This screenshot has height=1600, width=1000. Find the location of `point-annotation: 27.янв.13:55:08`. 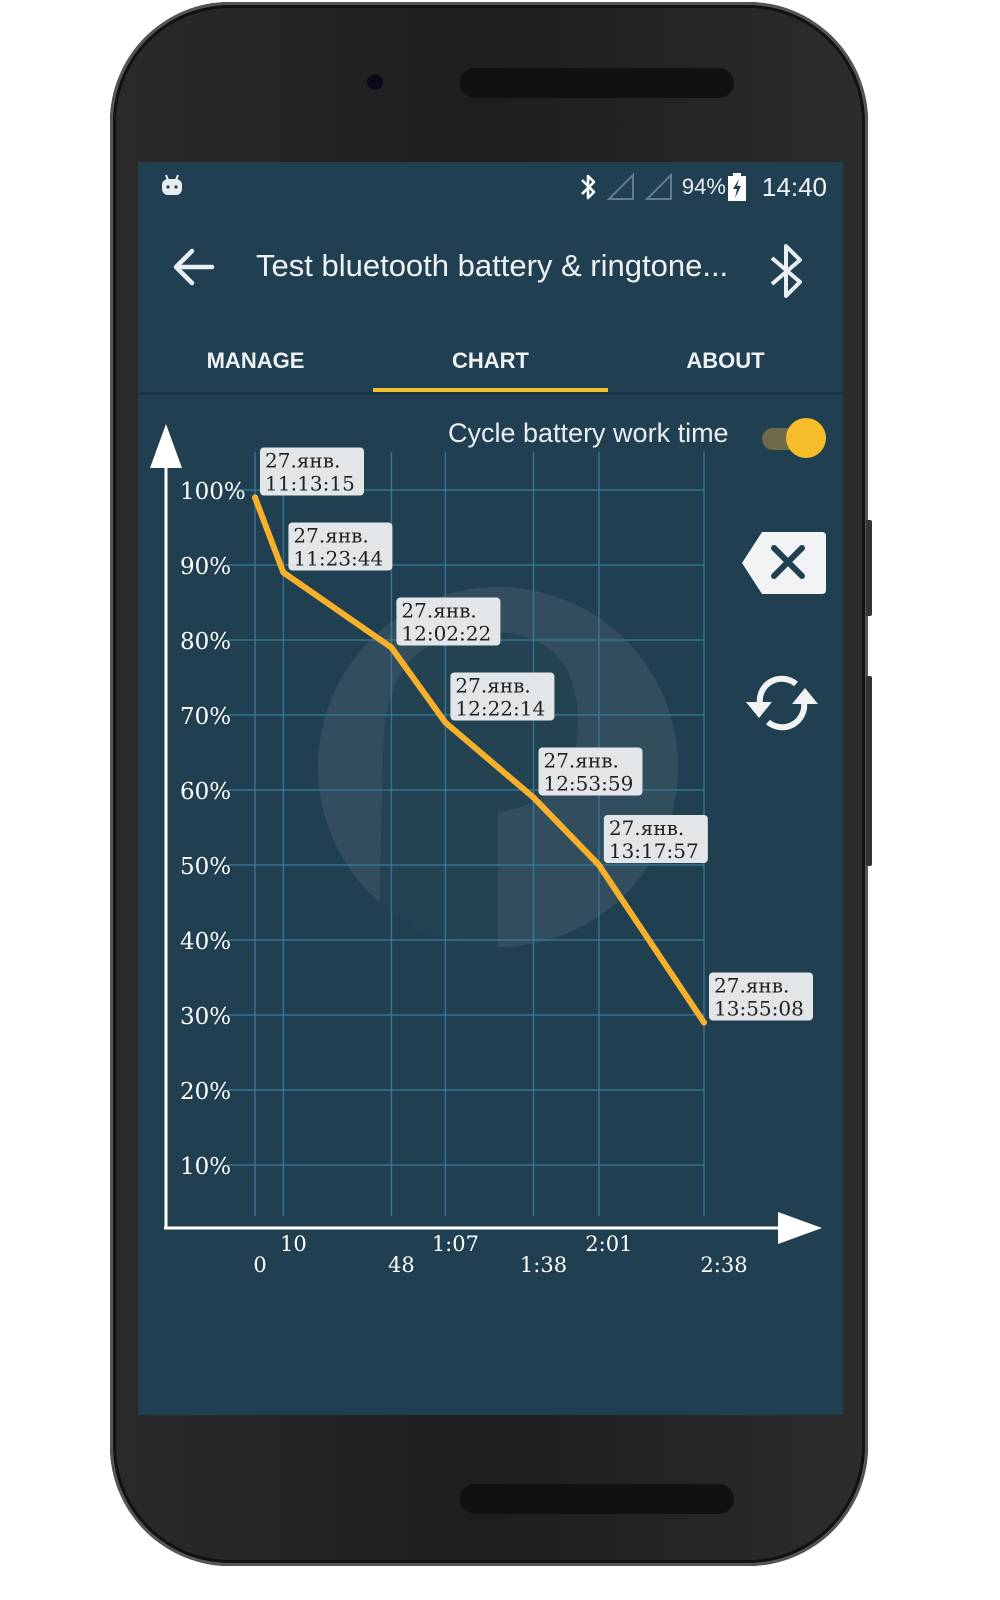

point-annotation: 27.янв.13:55:08 is located at coordinates (761, 996).